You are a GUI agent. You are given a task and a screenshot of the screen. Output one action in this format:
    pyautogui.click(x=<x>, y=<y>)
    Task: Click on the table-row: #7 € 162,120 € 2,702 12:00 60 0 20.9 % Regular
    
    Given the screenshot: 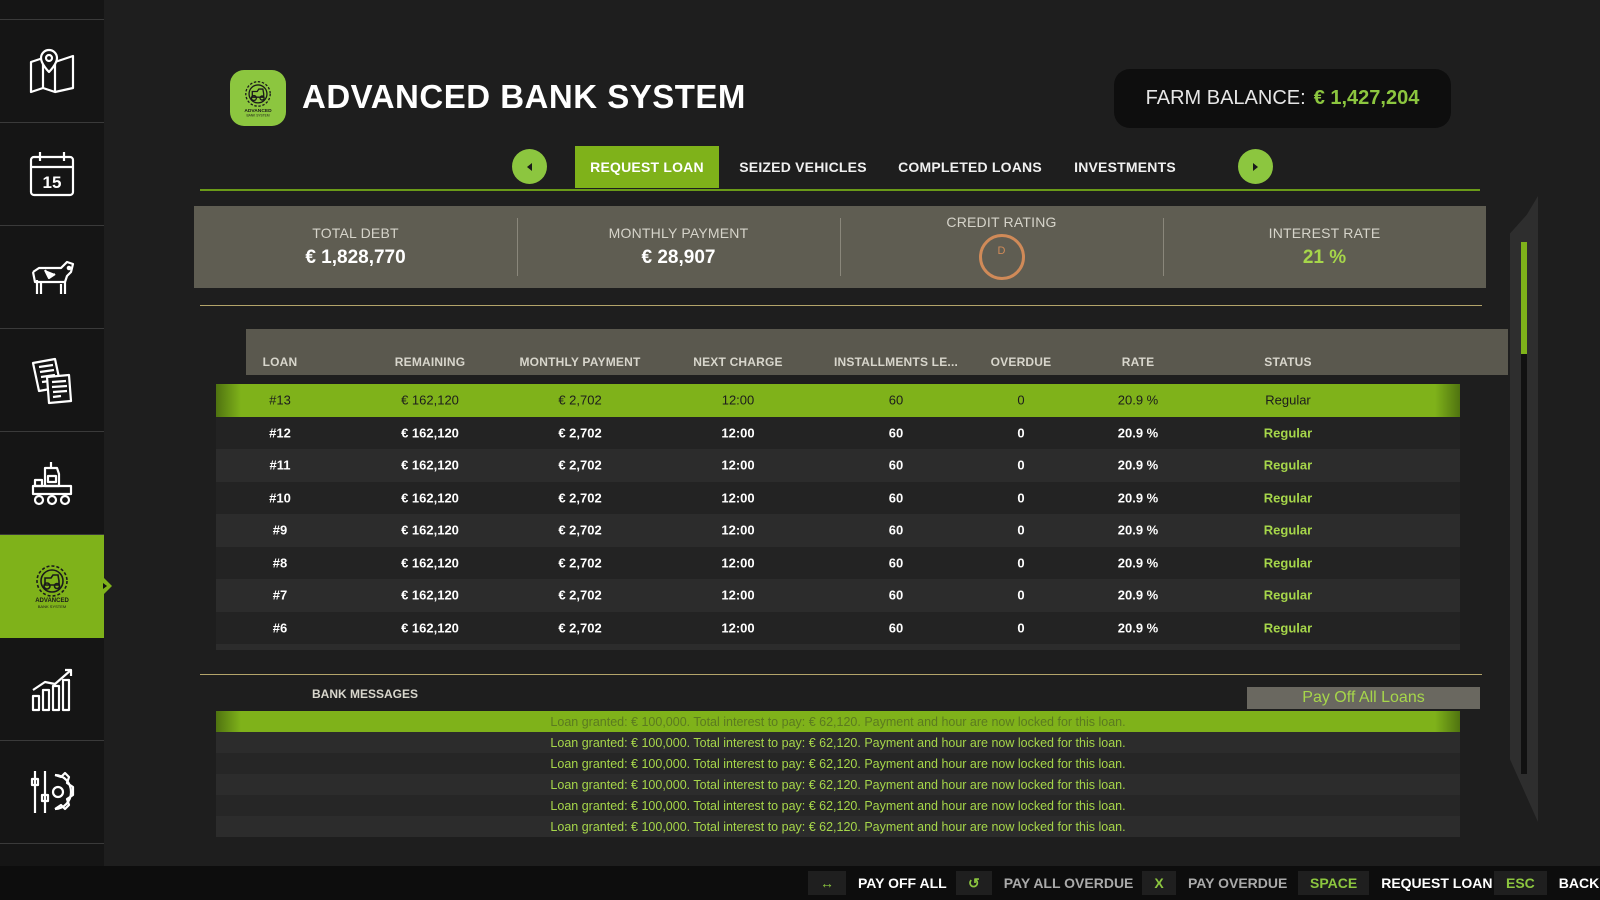 What is the action you would take?
    pyautogui.click(x=838, y=595)
    